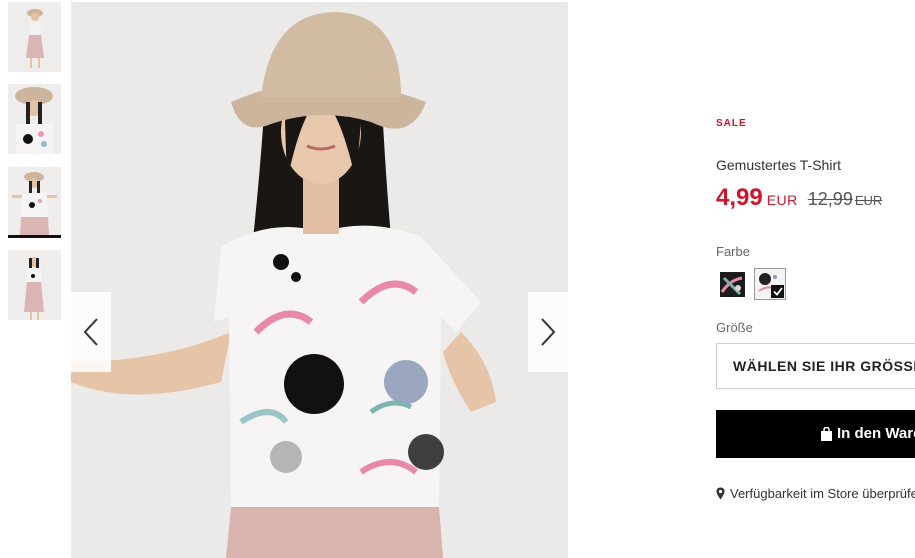 The image size is (915, 558). What do you see at coordinates (876, 433) in the screenshot?
I see `add-to-cart-label: In den Warenkorb` at bounding box center [876, 433].